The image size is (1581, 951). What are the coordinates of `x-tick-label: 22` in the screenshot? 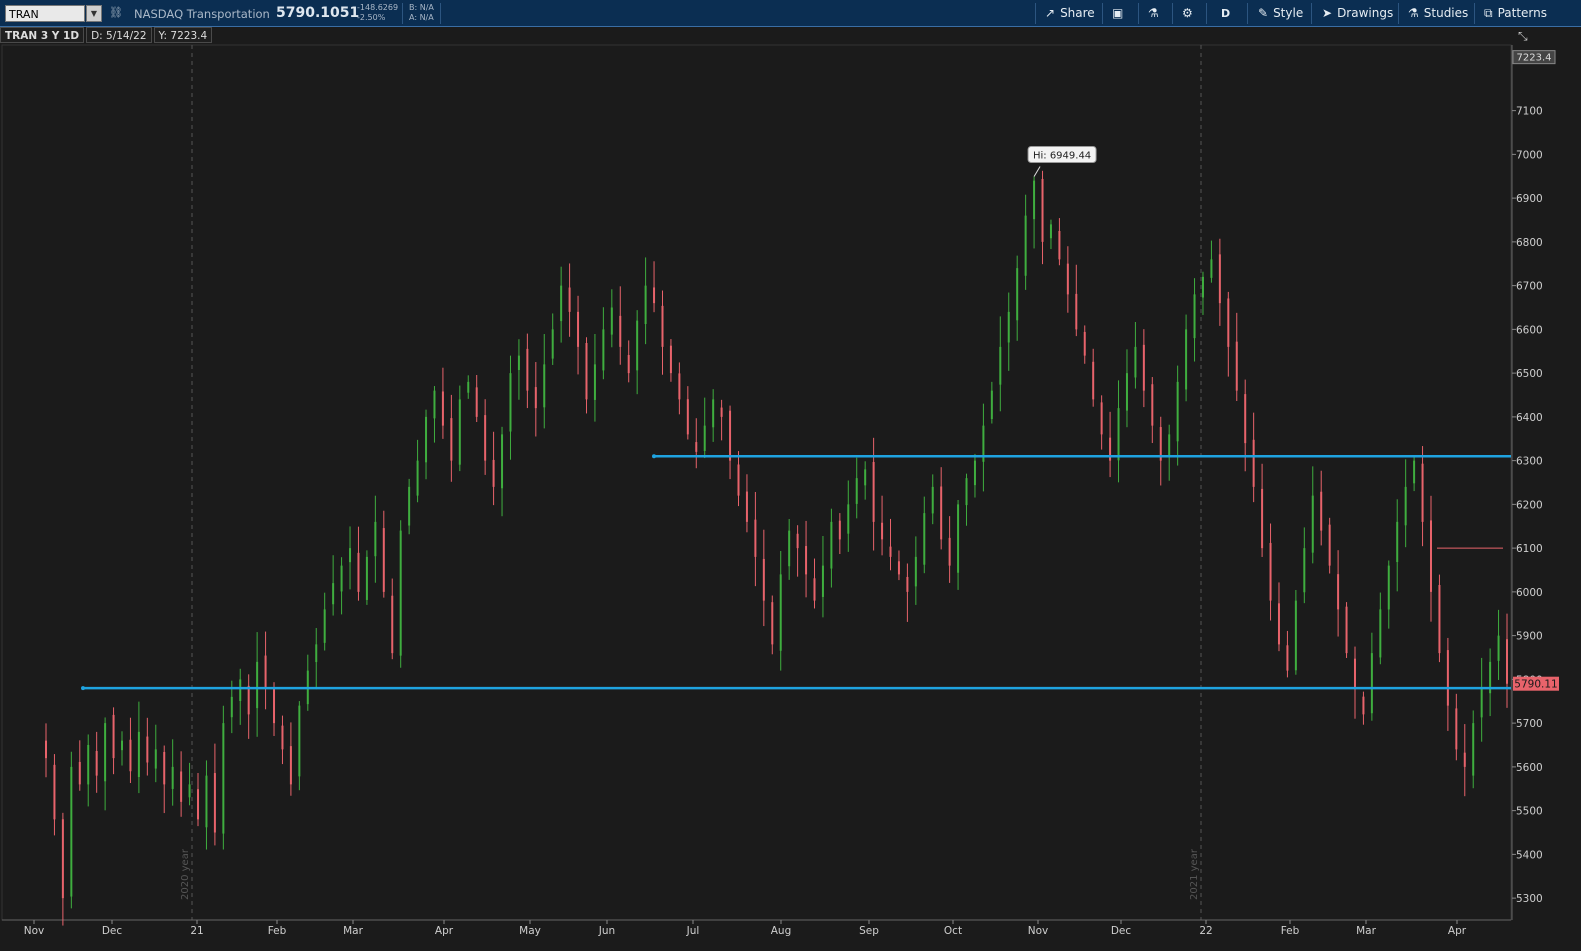 It's located at (1205, 931).